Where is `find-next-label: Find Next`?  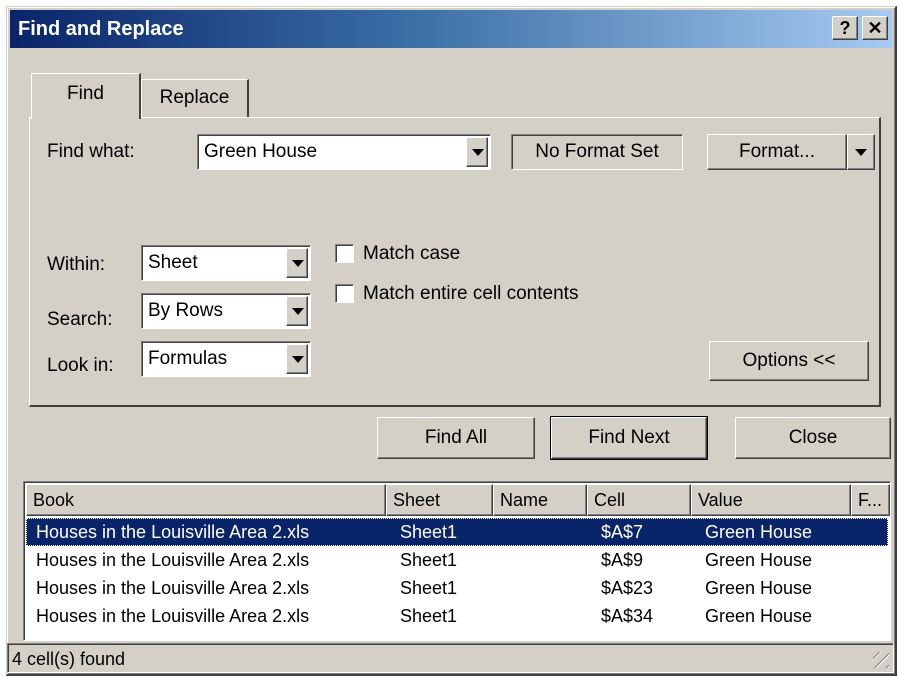
find-next-label: Find Next is located at coordinates (629, 437).